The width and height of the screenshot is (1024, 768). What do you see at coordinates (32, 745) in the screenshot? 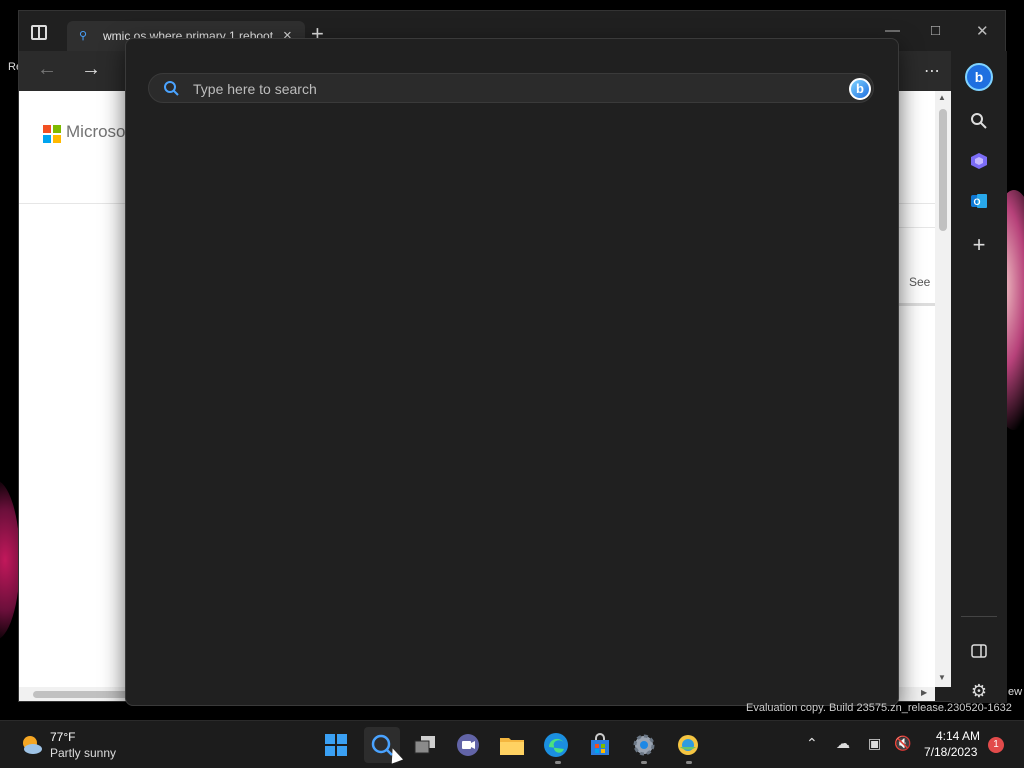
I see `partly-sunny-icon` at bounding box center [32, 745].